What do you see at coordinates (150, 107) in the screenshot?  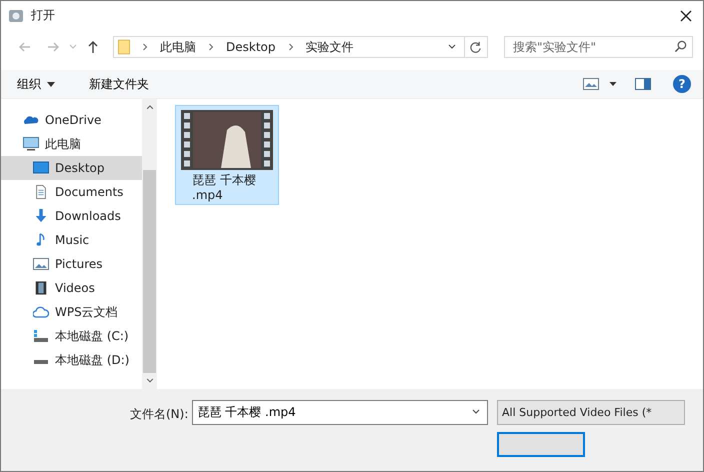 I see `scroll-up-icon` at bounding box center [150, 107].